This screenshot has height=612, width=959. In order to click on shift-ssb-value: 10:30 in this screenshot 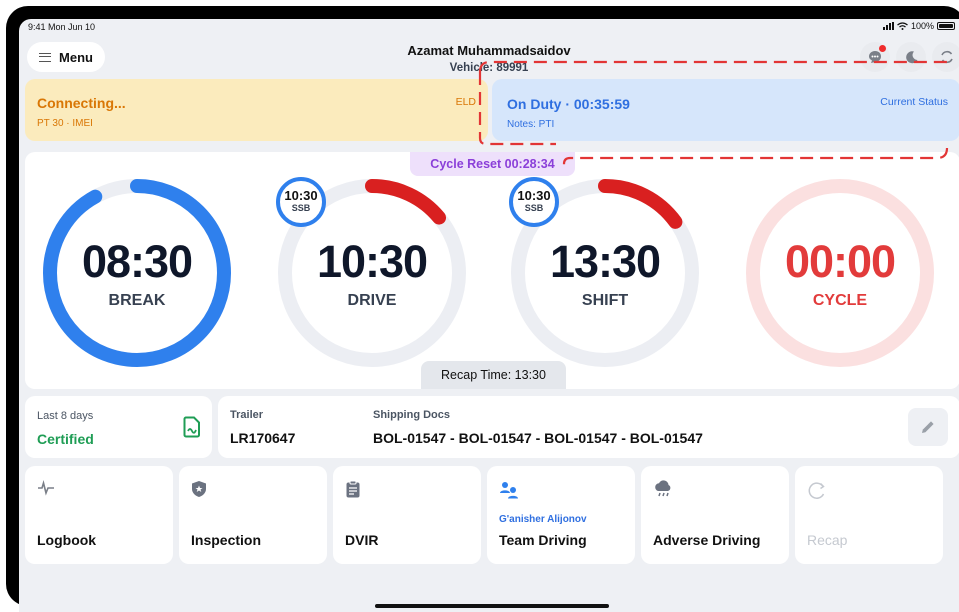, I will do `click(534, 195)`.